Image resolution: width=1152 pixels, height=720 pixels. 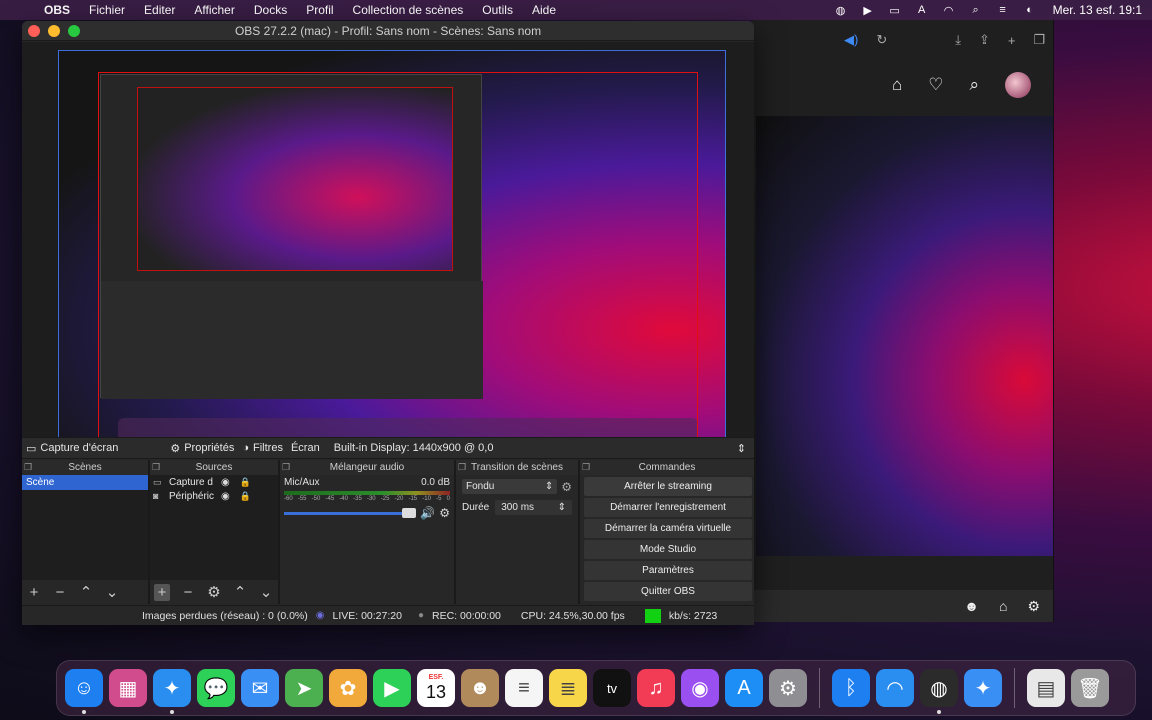 What do you see at coordinates (1018, 85) in the screenshot?
I see `avatar` at bounding box center [1018, 85].